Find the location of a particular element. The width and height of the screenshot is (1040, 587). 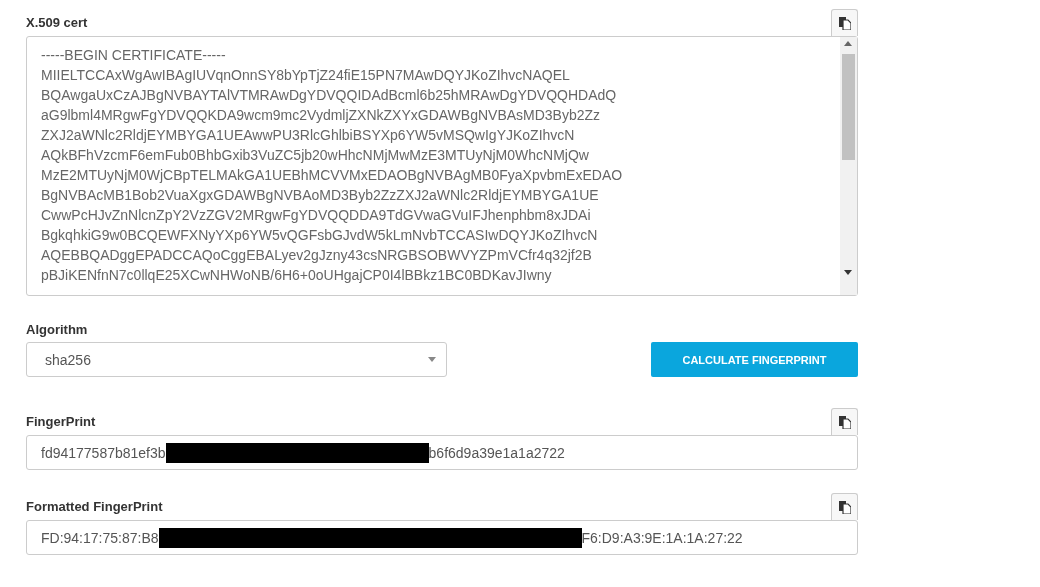

fingerprint-field: fd94177587b81ef3b b6f6d9a39e1a1a2722 is located at coordinates (442, 452).